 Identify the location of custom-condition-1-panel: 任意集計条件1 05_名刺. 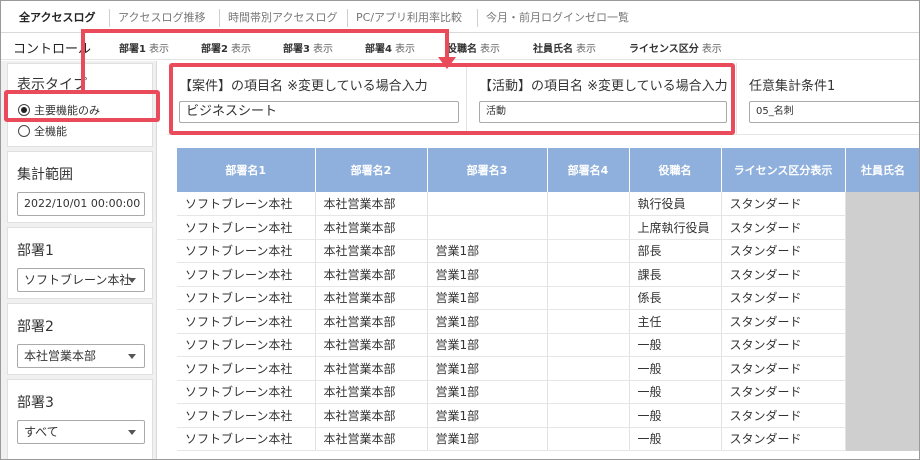
(828, 99).